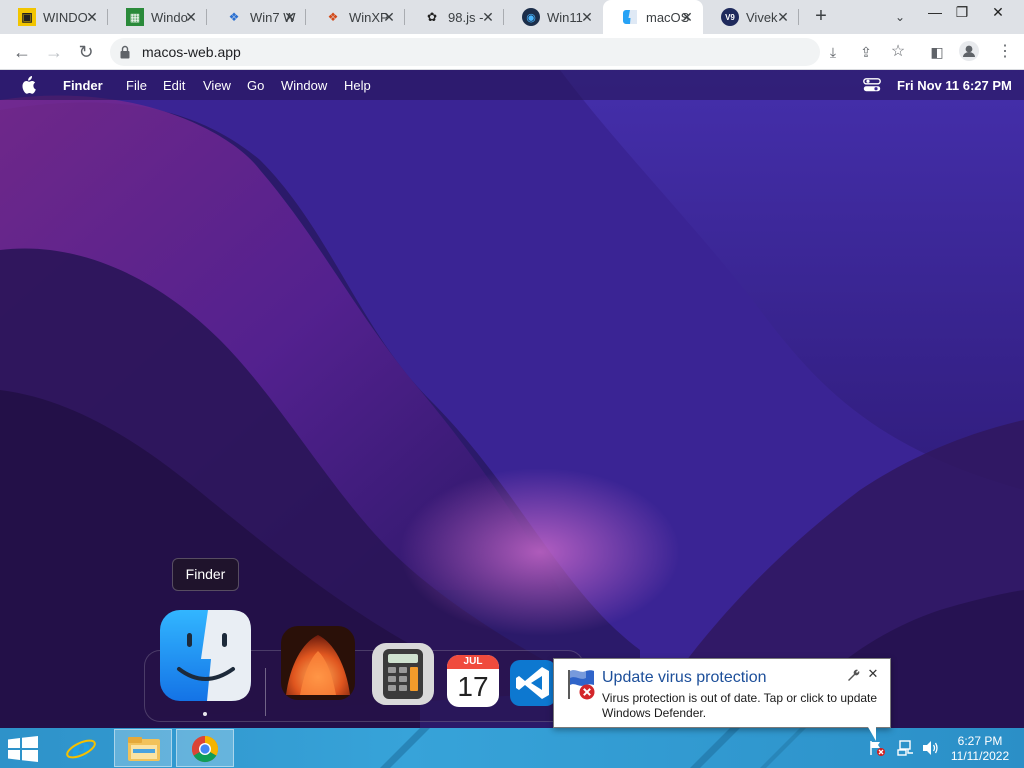 The image size is (1024, 768). Describe the element at coordinates (23, 749) in the screenshot. I see `windows-start-button` at that location.